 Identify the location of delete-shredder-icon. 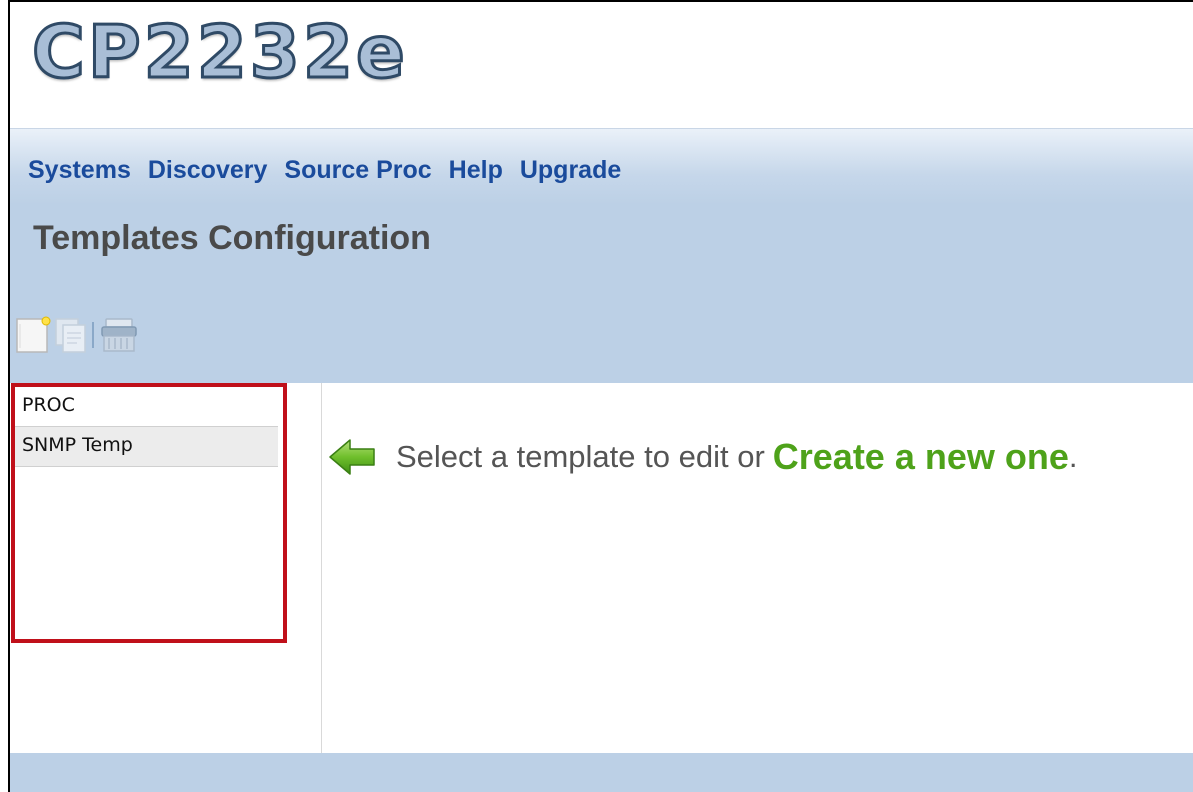
(119, 335).